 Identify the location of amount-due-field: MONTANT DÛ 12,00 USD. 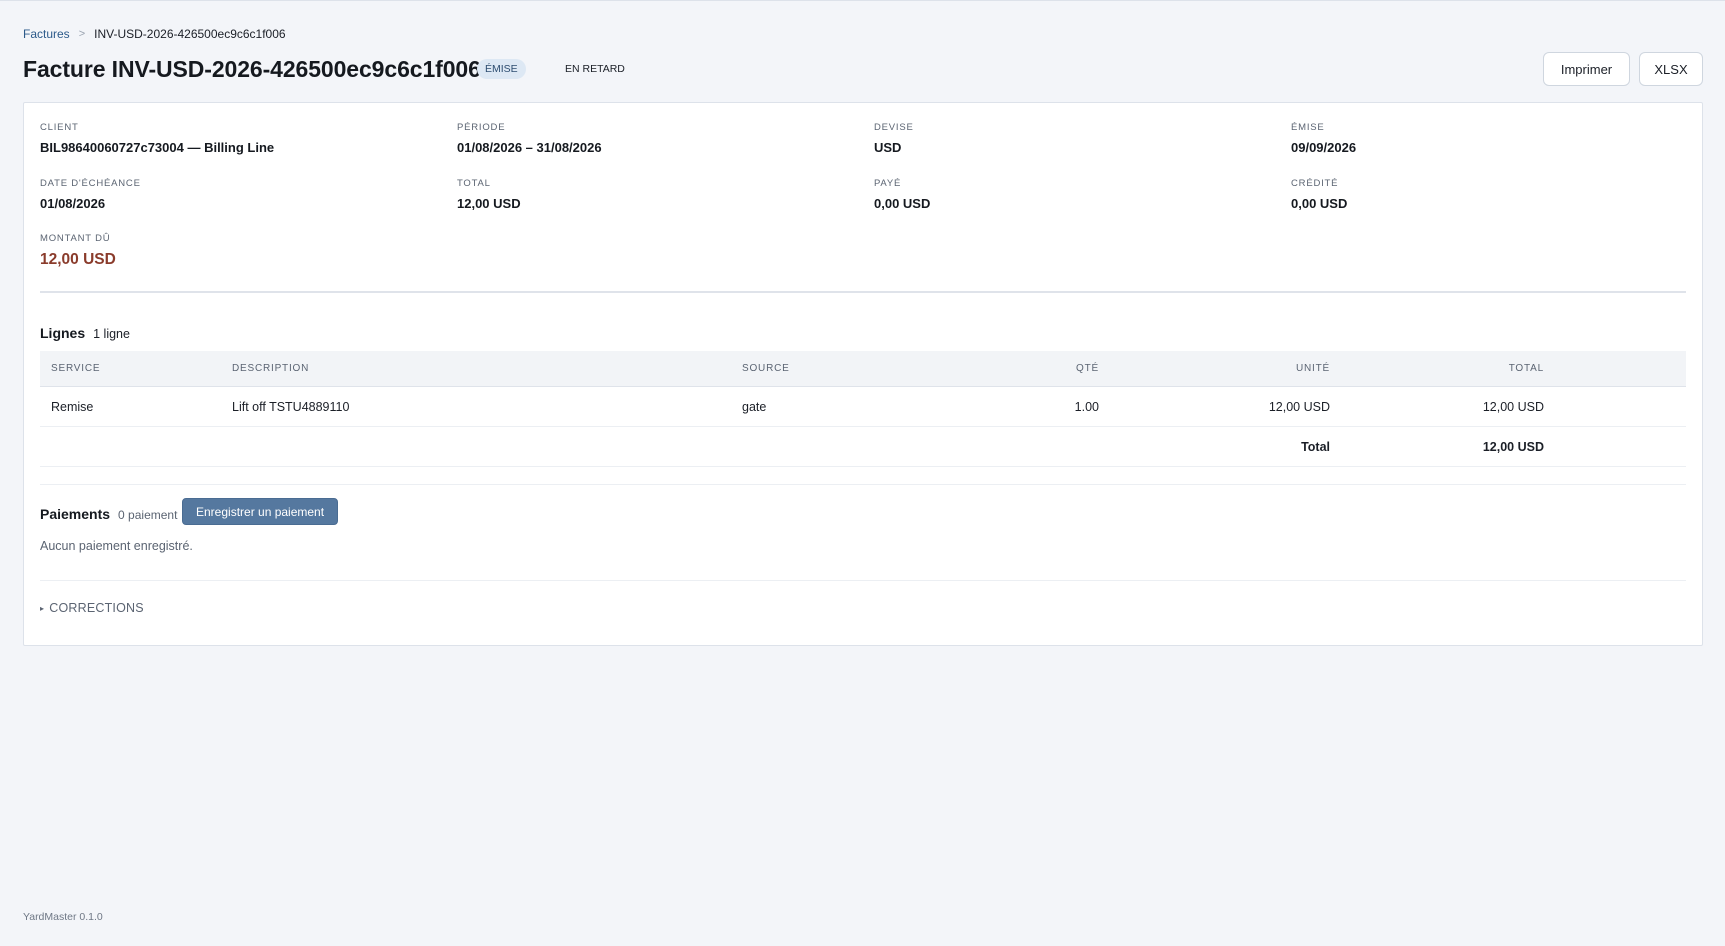
(78, 251).